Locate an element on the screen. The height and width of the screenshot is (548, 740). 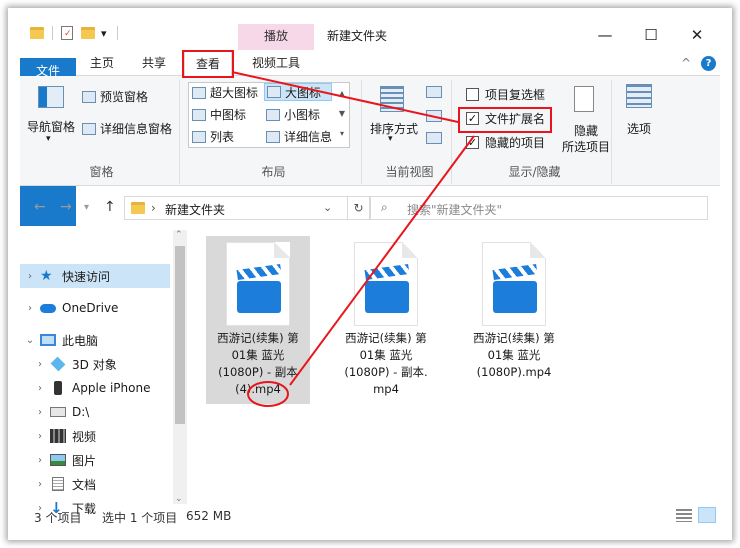
up-arrow-icon: ↑ is located at coordinates (110, 207).